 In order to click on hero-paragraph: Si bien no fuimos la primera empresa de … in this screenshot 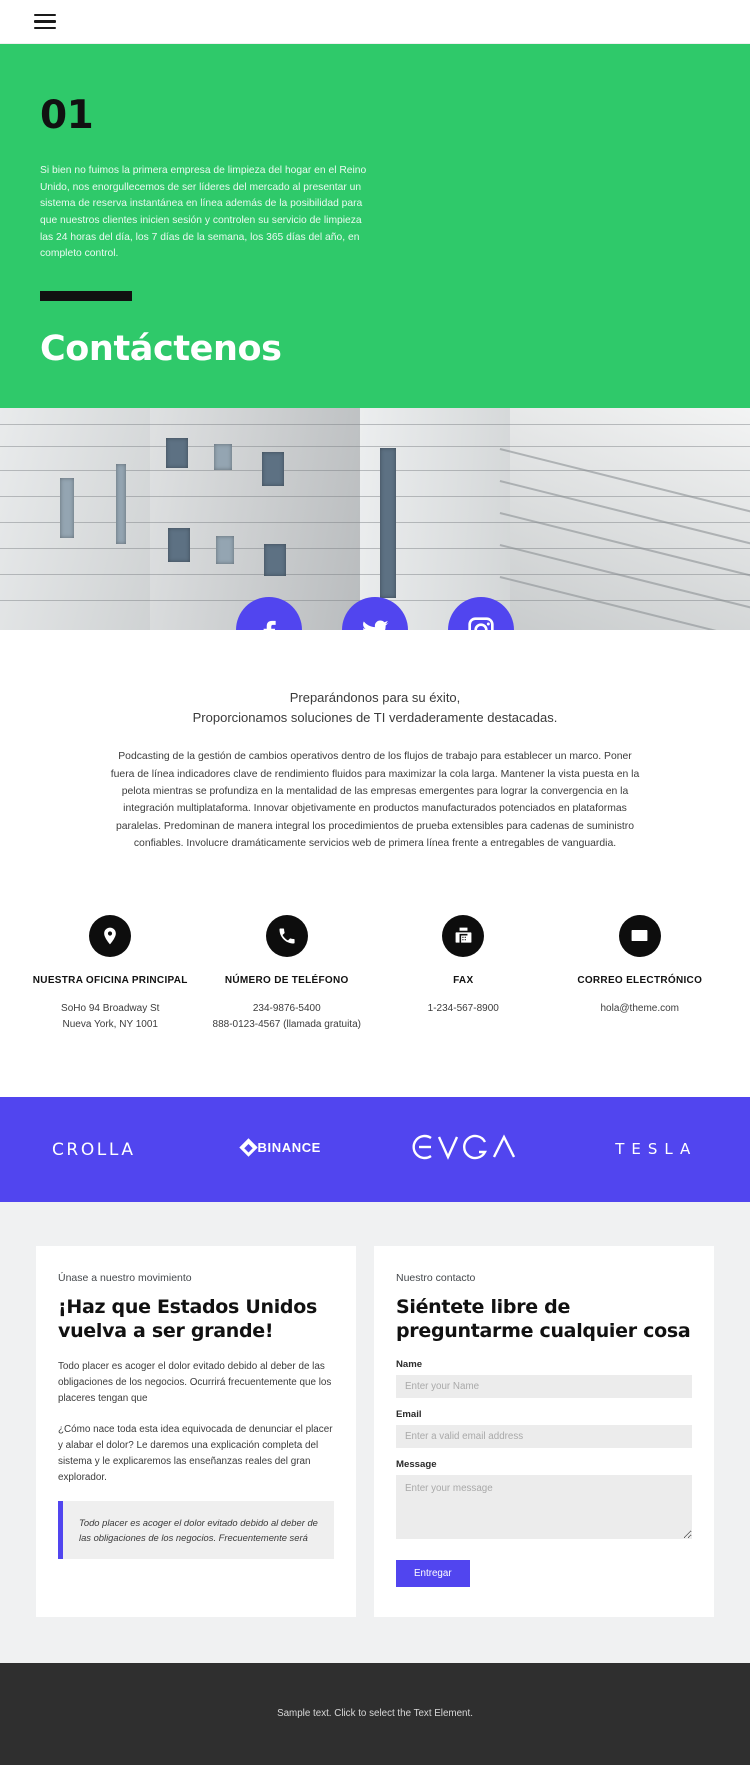, I will do `click(205, 213)`.